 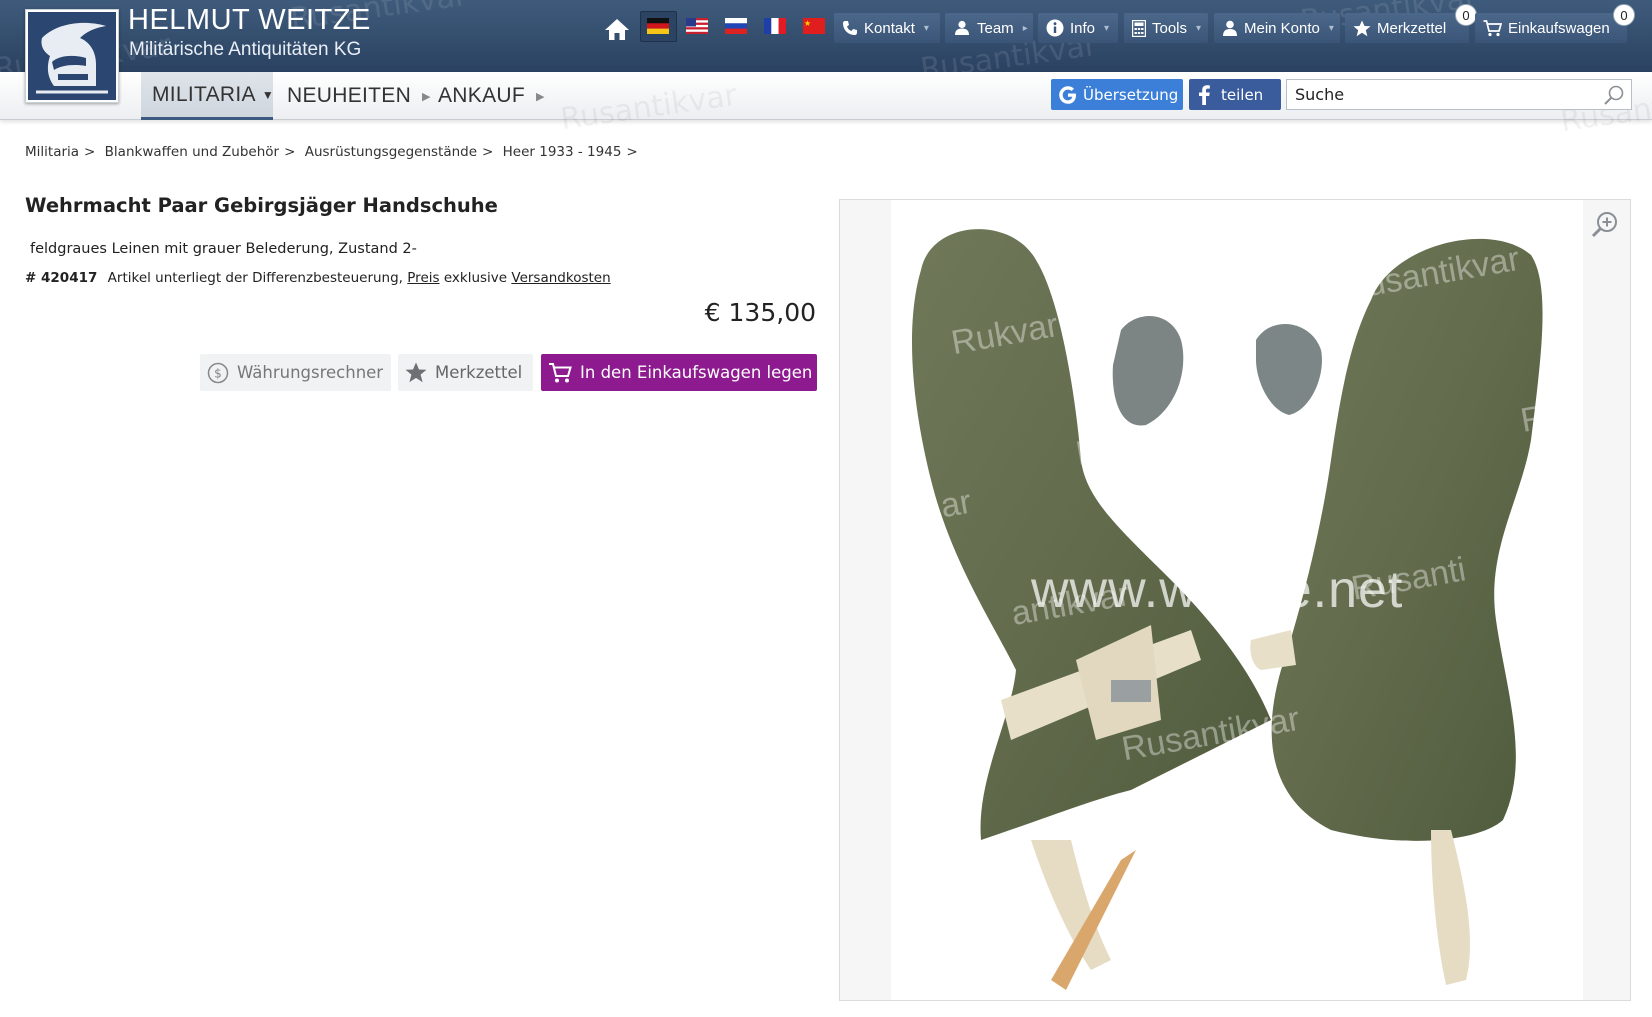 I want to click on nav-team: Team ▸, so click(x=989, y=28).